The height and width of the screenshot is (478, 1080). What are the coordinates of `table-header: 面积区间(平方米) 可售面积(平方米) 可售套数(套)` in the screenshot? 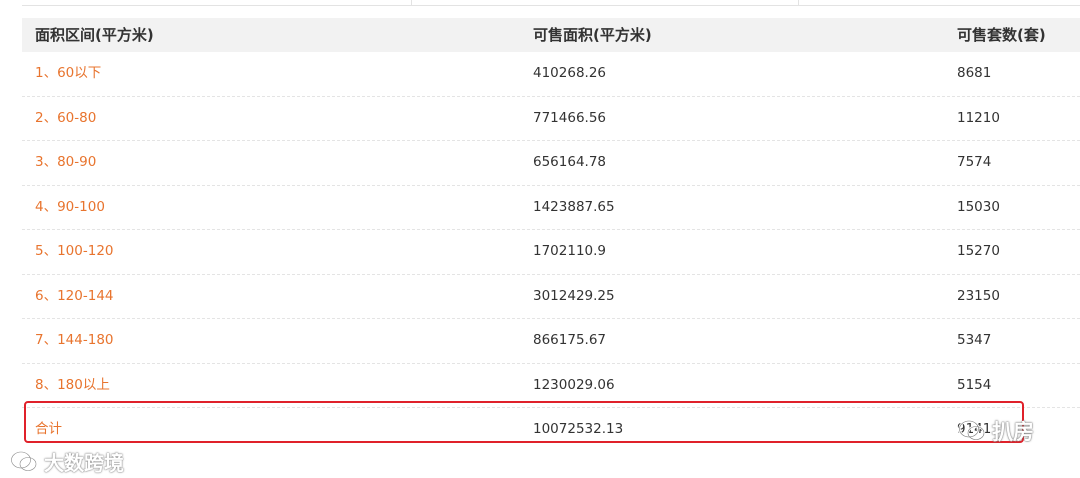 It's located at (551, 35).